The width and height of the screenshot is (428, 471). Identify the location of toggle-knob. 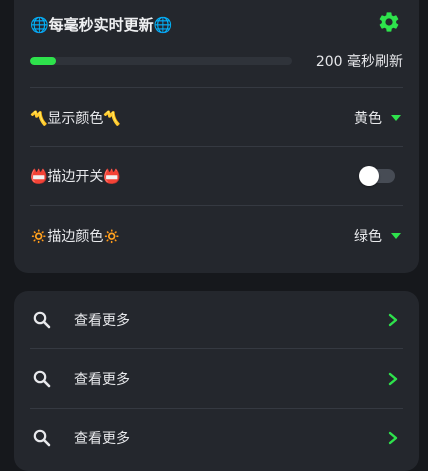
(369, 176).